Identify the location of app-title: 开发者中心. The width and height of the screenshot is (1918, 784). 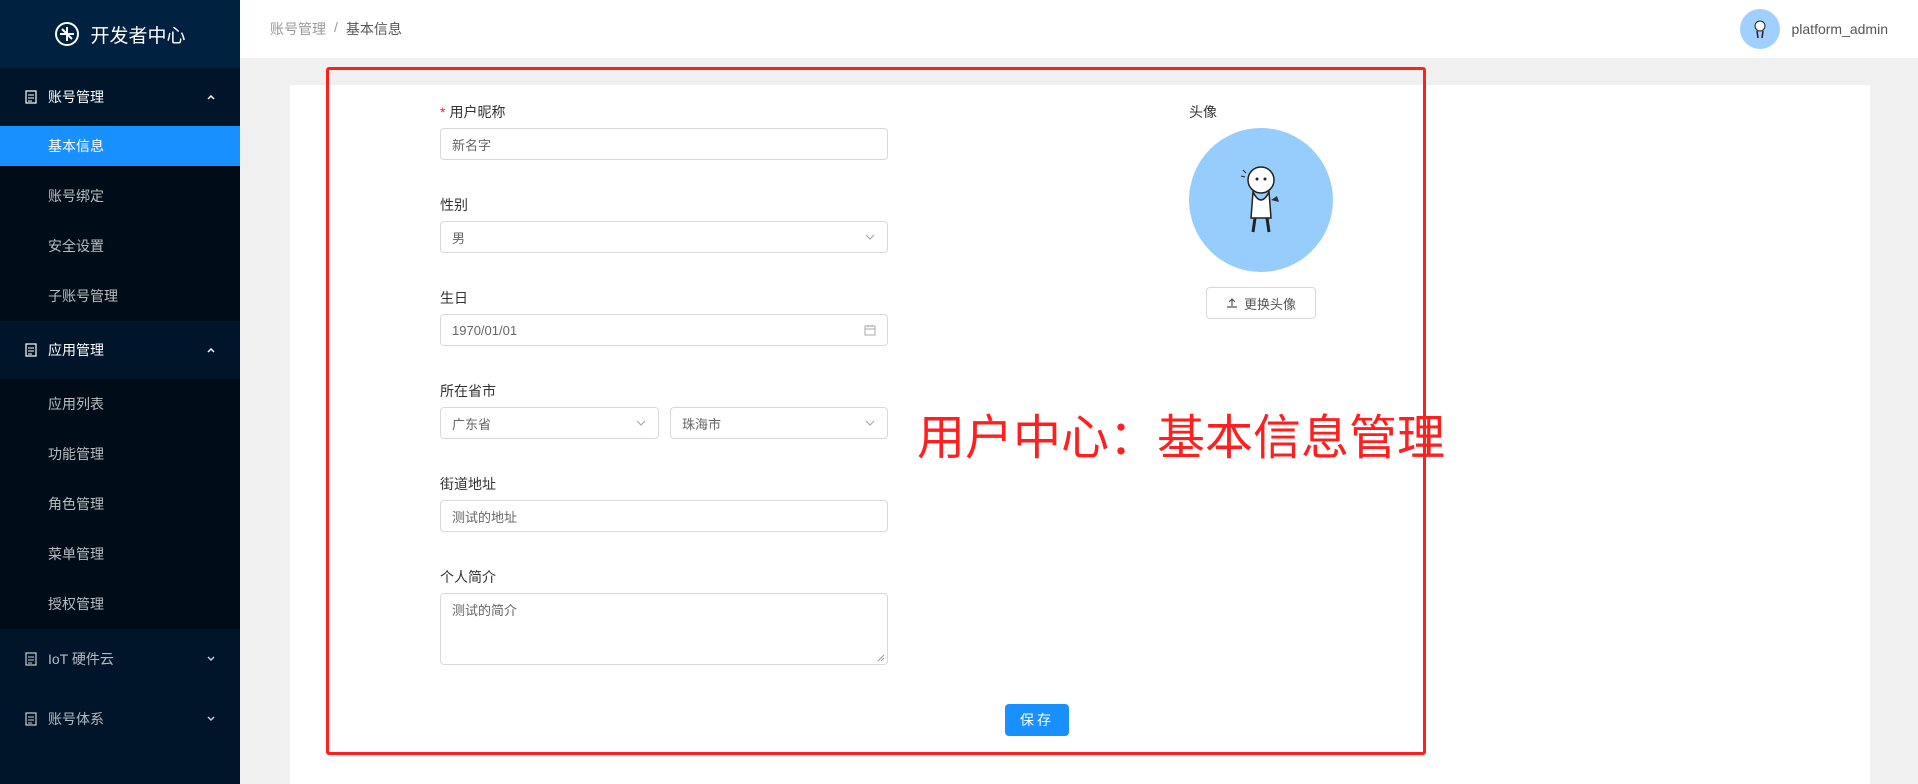
(138, 36).